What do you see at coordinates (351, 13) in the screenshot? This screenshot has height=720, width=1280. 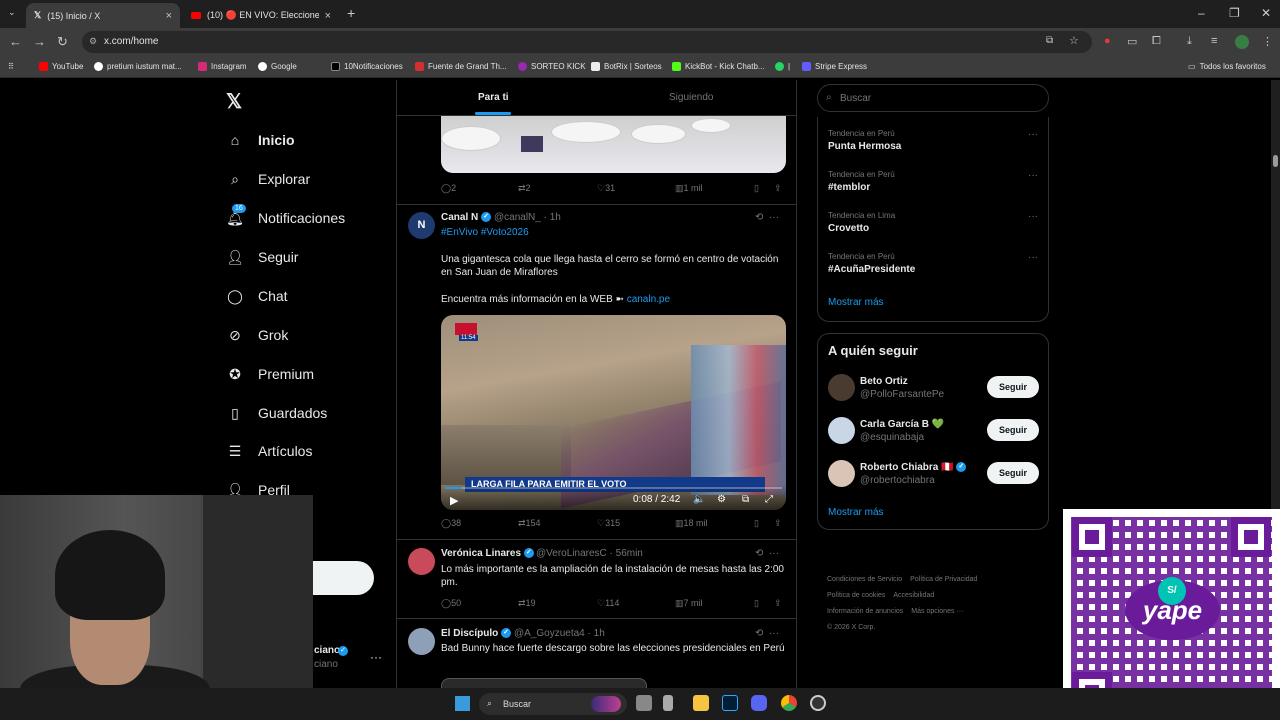 I see `new-tab-button: +` at bounding box center [351, 13].